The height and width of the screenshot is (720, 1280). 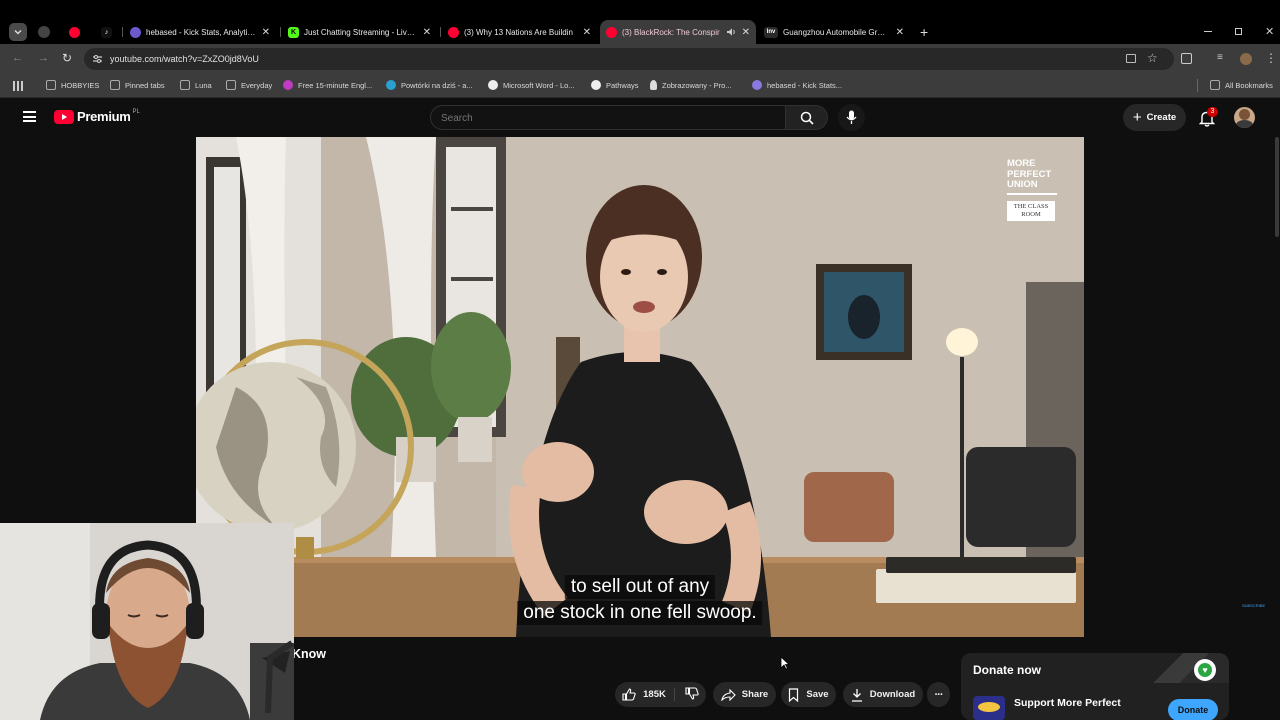 I want to click on more-actions-button: ···, so click(x=938, y=694).